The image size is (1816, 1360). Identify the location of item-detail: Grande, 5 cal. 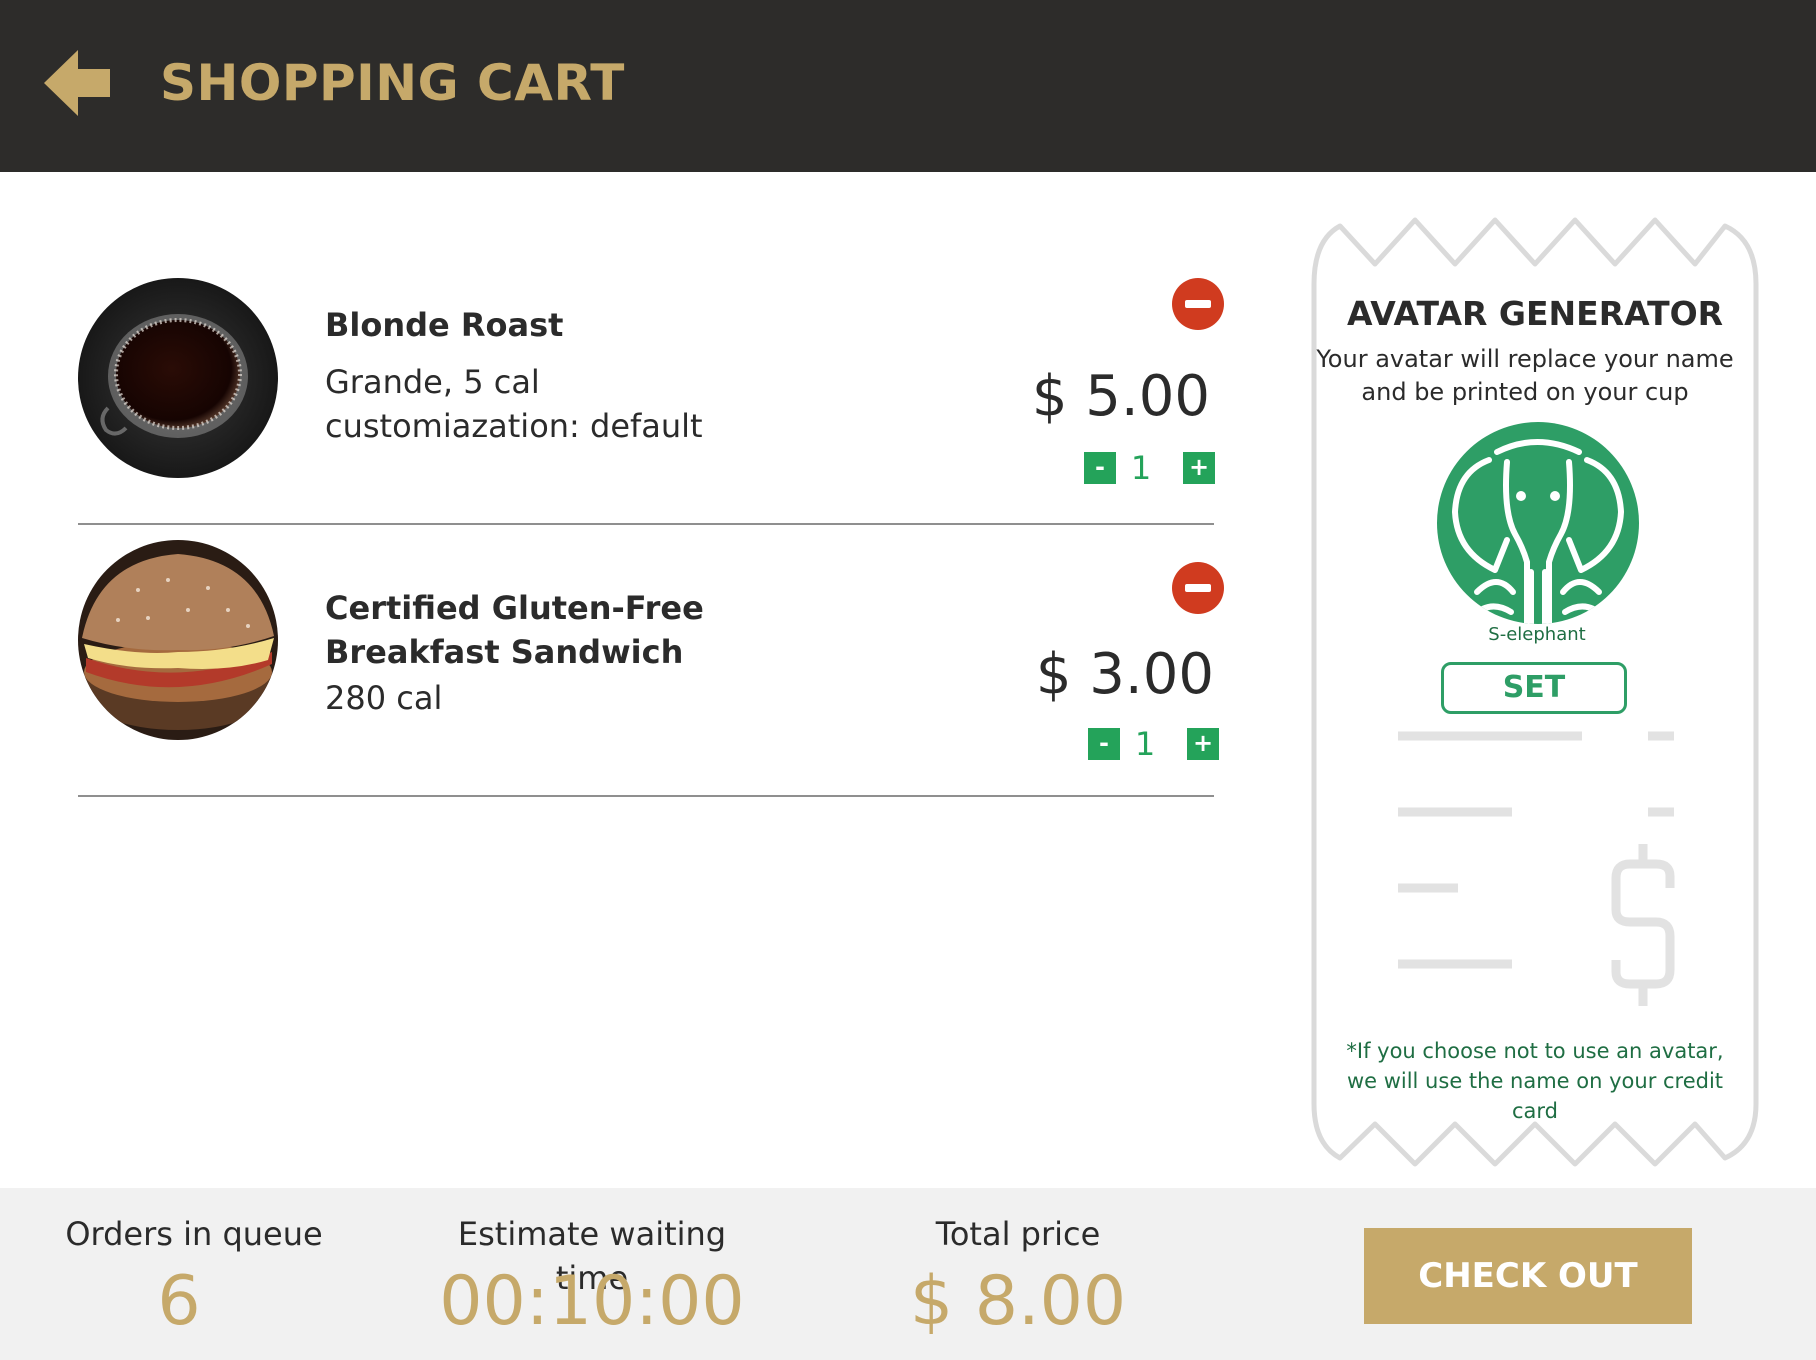
(432, 382).